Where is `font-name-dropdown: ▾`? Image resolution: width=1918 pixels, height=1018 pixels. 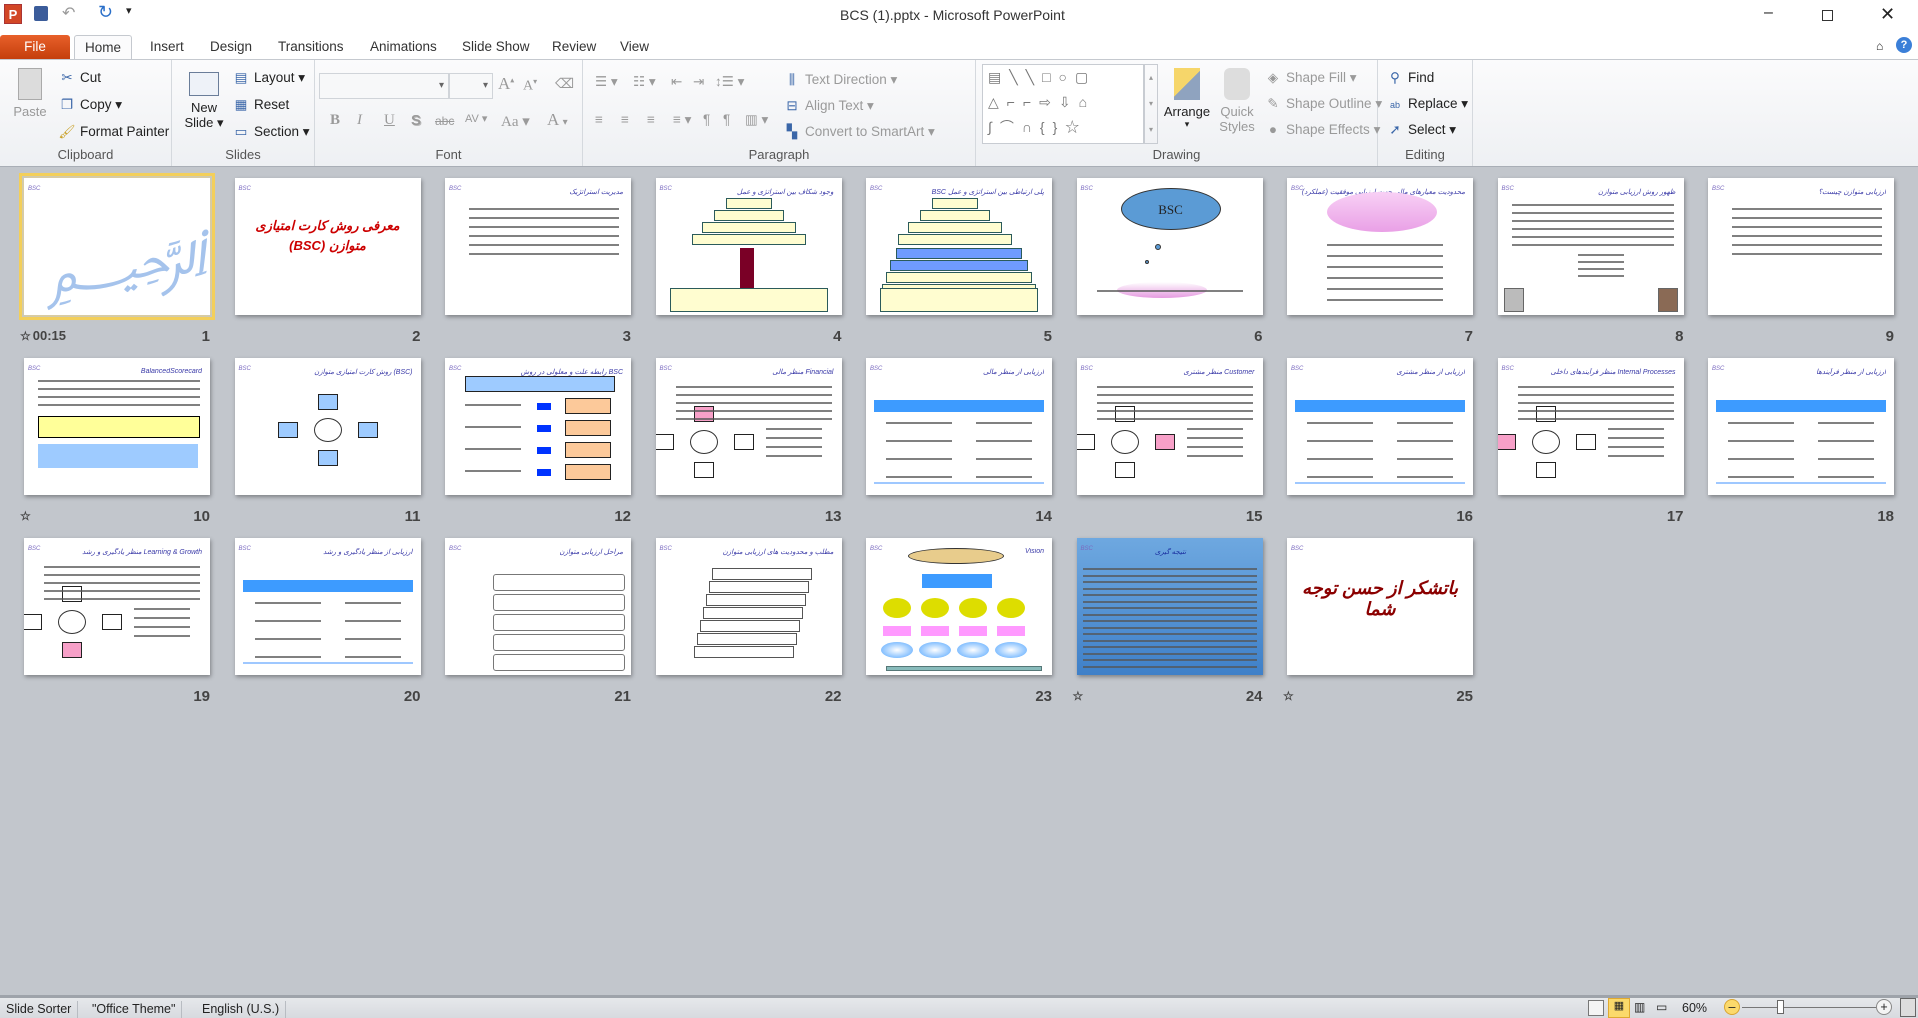 font-name-dropdown: ▾ is located at coordinates (384, 86).